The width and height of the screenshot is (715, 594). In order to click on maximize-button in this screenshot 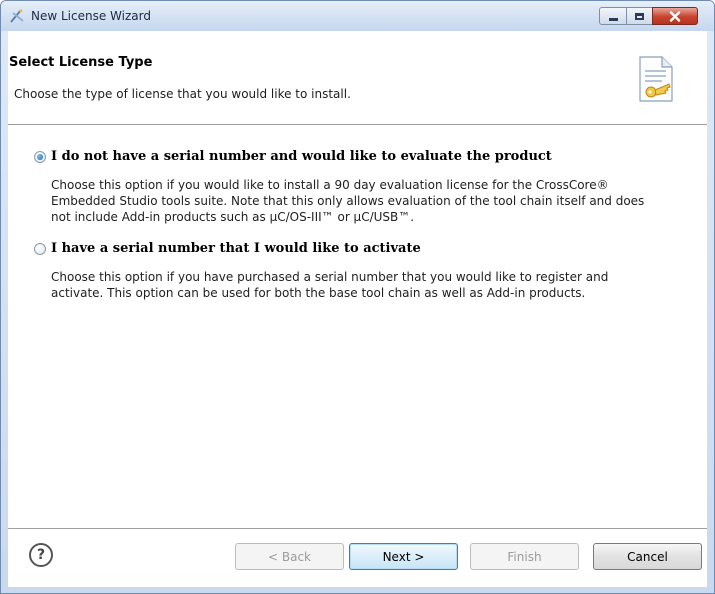, I will do `click(639, 16)`.